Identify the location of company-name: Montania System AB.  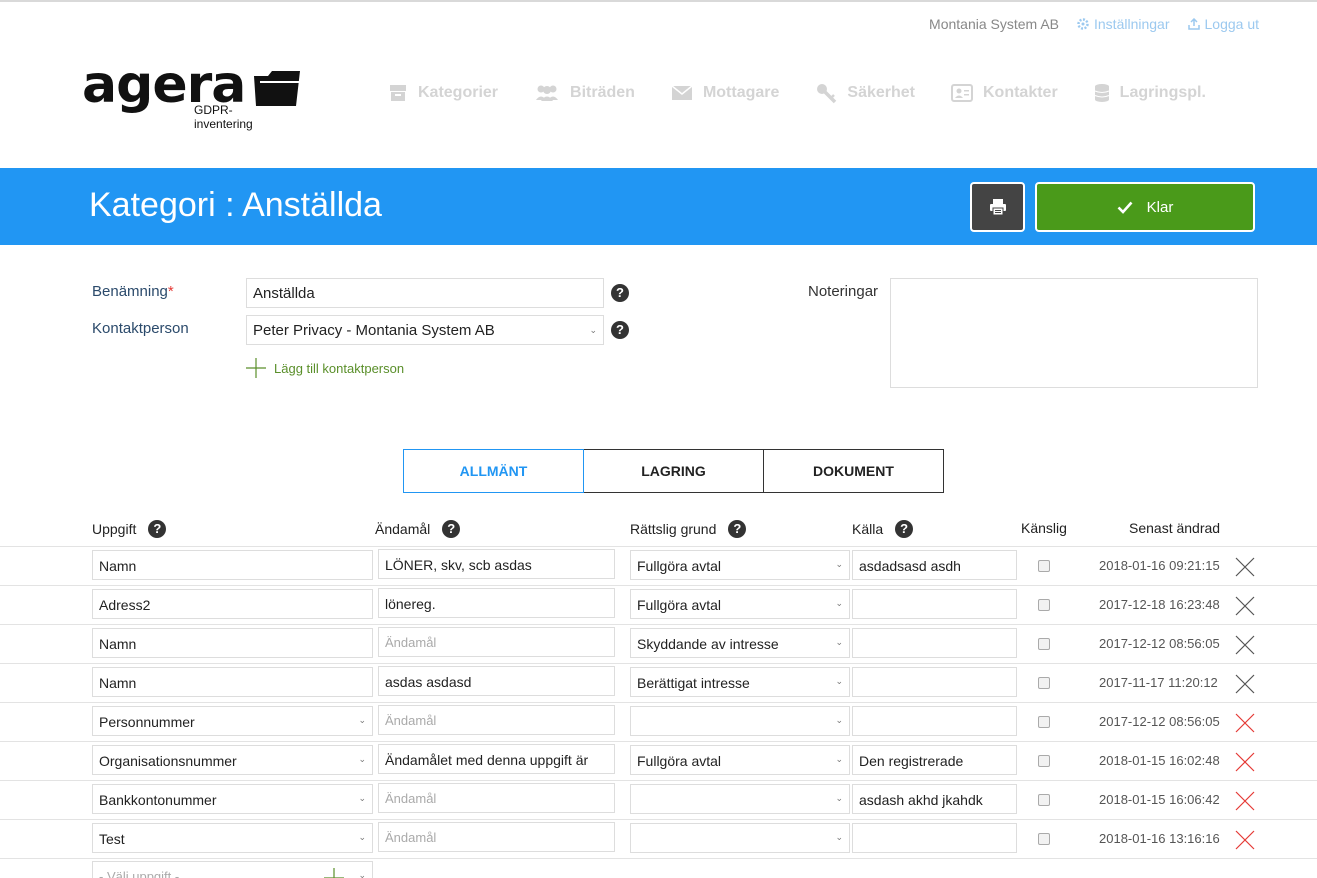
(994, 24).